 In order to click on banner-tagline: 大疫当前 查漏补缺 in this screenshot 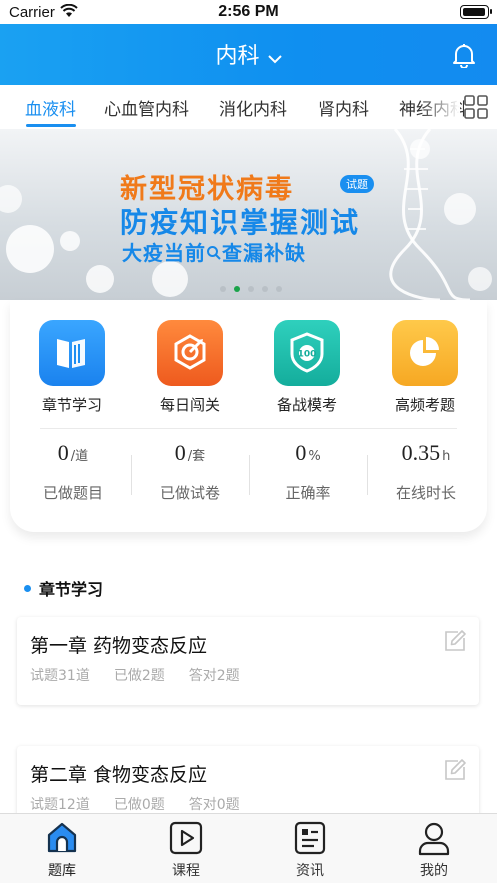, I will do `click(214, 251)`.